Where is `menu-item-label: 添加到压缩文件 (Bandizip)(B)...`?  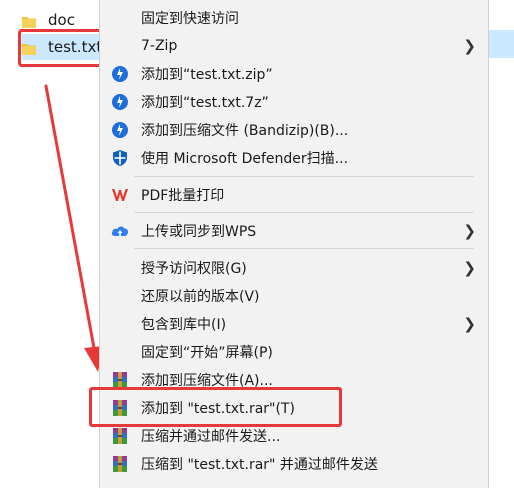 menu-item-label: 添加到压缩文件 (Bandizip)(B)... is located at coordinates (245, 131).